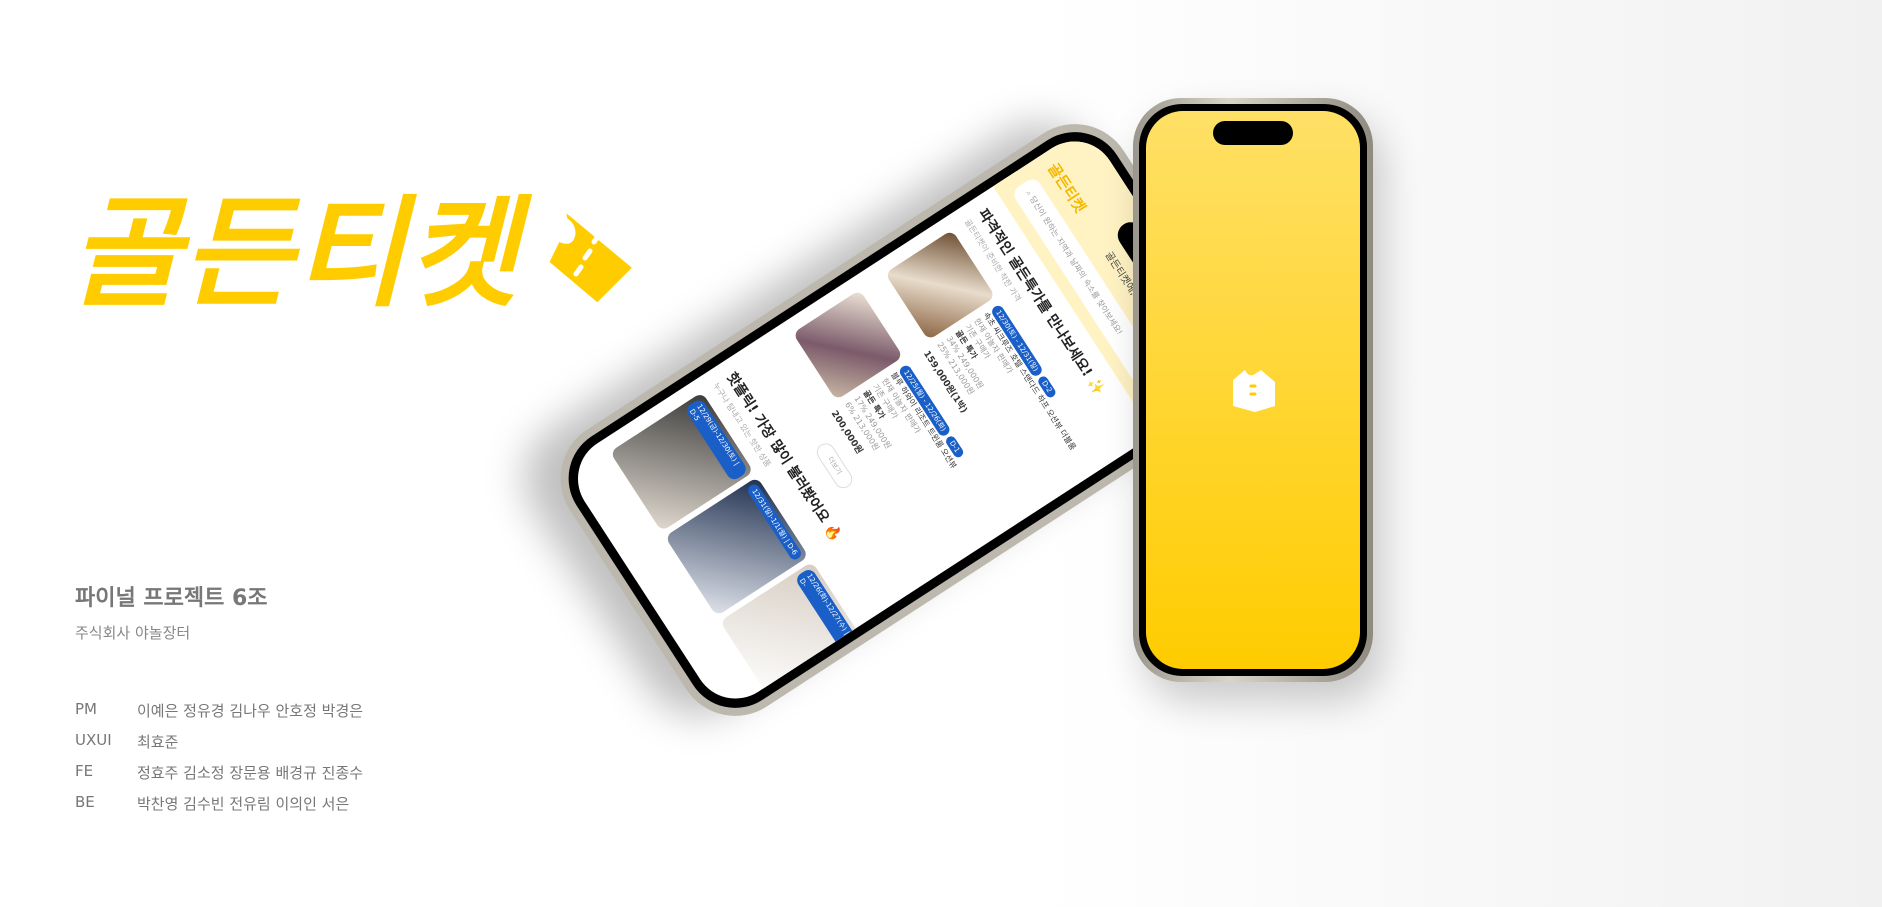 The height and width of the screenshot is (907, 1882). Describe the element at coordinates (171, 598) in the screenshot. I see `project-title: 파이널 프로젝트 6조` at that location.